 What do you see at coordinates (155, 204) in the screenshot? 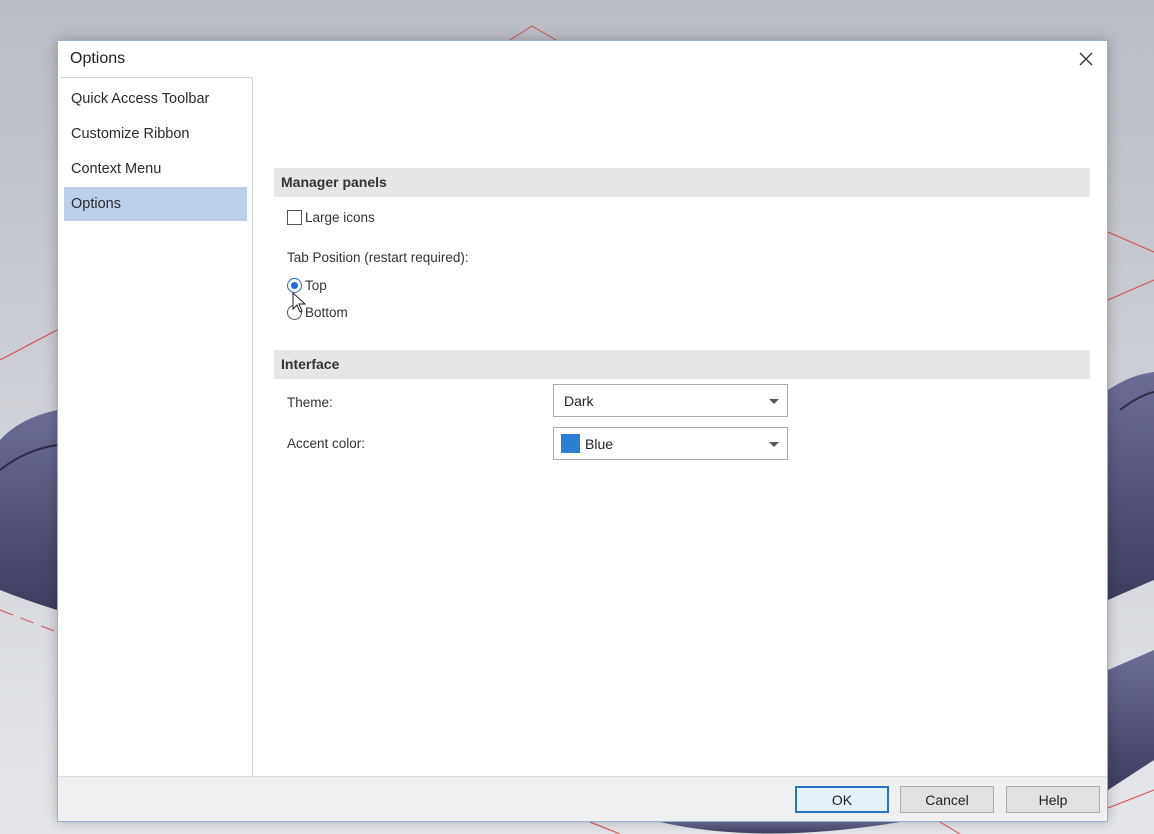
I see `sidebar-item-options: Options` at bounding box center [155, 204].